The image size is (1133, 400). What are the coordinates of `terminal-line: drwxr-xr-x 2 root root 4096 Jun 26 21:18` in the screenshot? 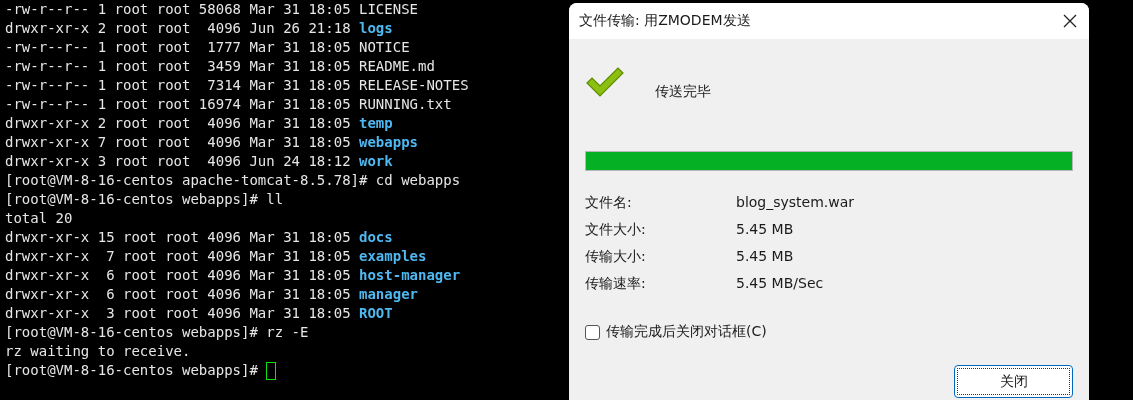 It's located at (178, 28).